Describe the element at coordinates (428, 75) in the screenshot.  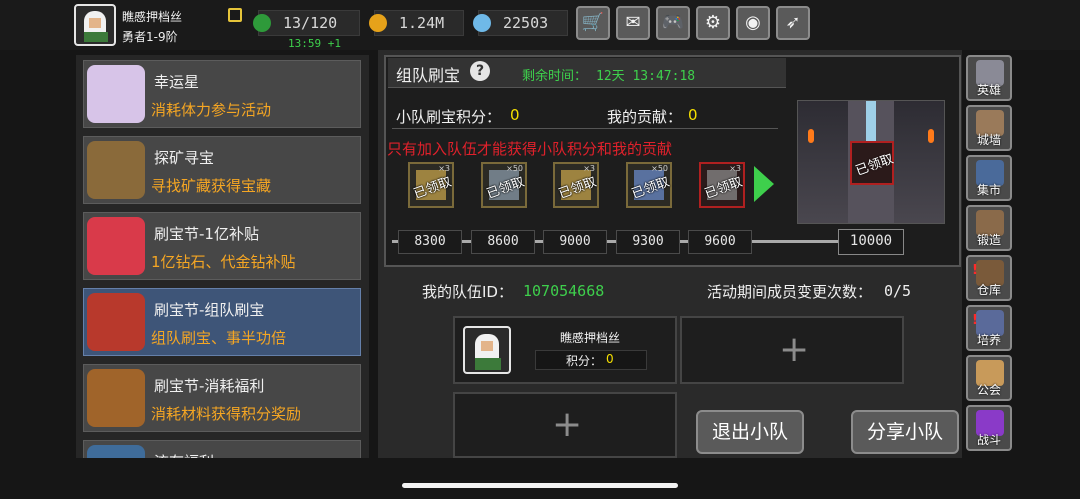
I see `panel-title: 组队刷宝` at that location.